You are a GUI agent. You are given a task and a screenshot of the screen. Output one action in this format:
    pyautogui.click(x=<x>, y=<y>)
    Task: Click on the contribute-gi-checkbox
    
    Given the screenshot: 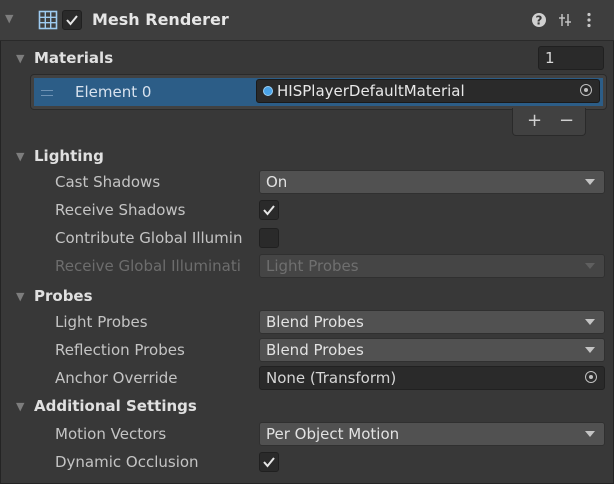 What is the action you would take?
    pyautogui.click(x=269, y=238)
    